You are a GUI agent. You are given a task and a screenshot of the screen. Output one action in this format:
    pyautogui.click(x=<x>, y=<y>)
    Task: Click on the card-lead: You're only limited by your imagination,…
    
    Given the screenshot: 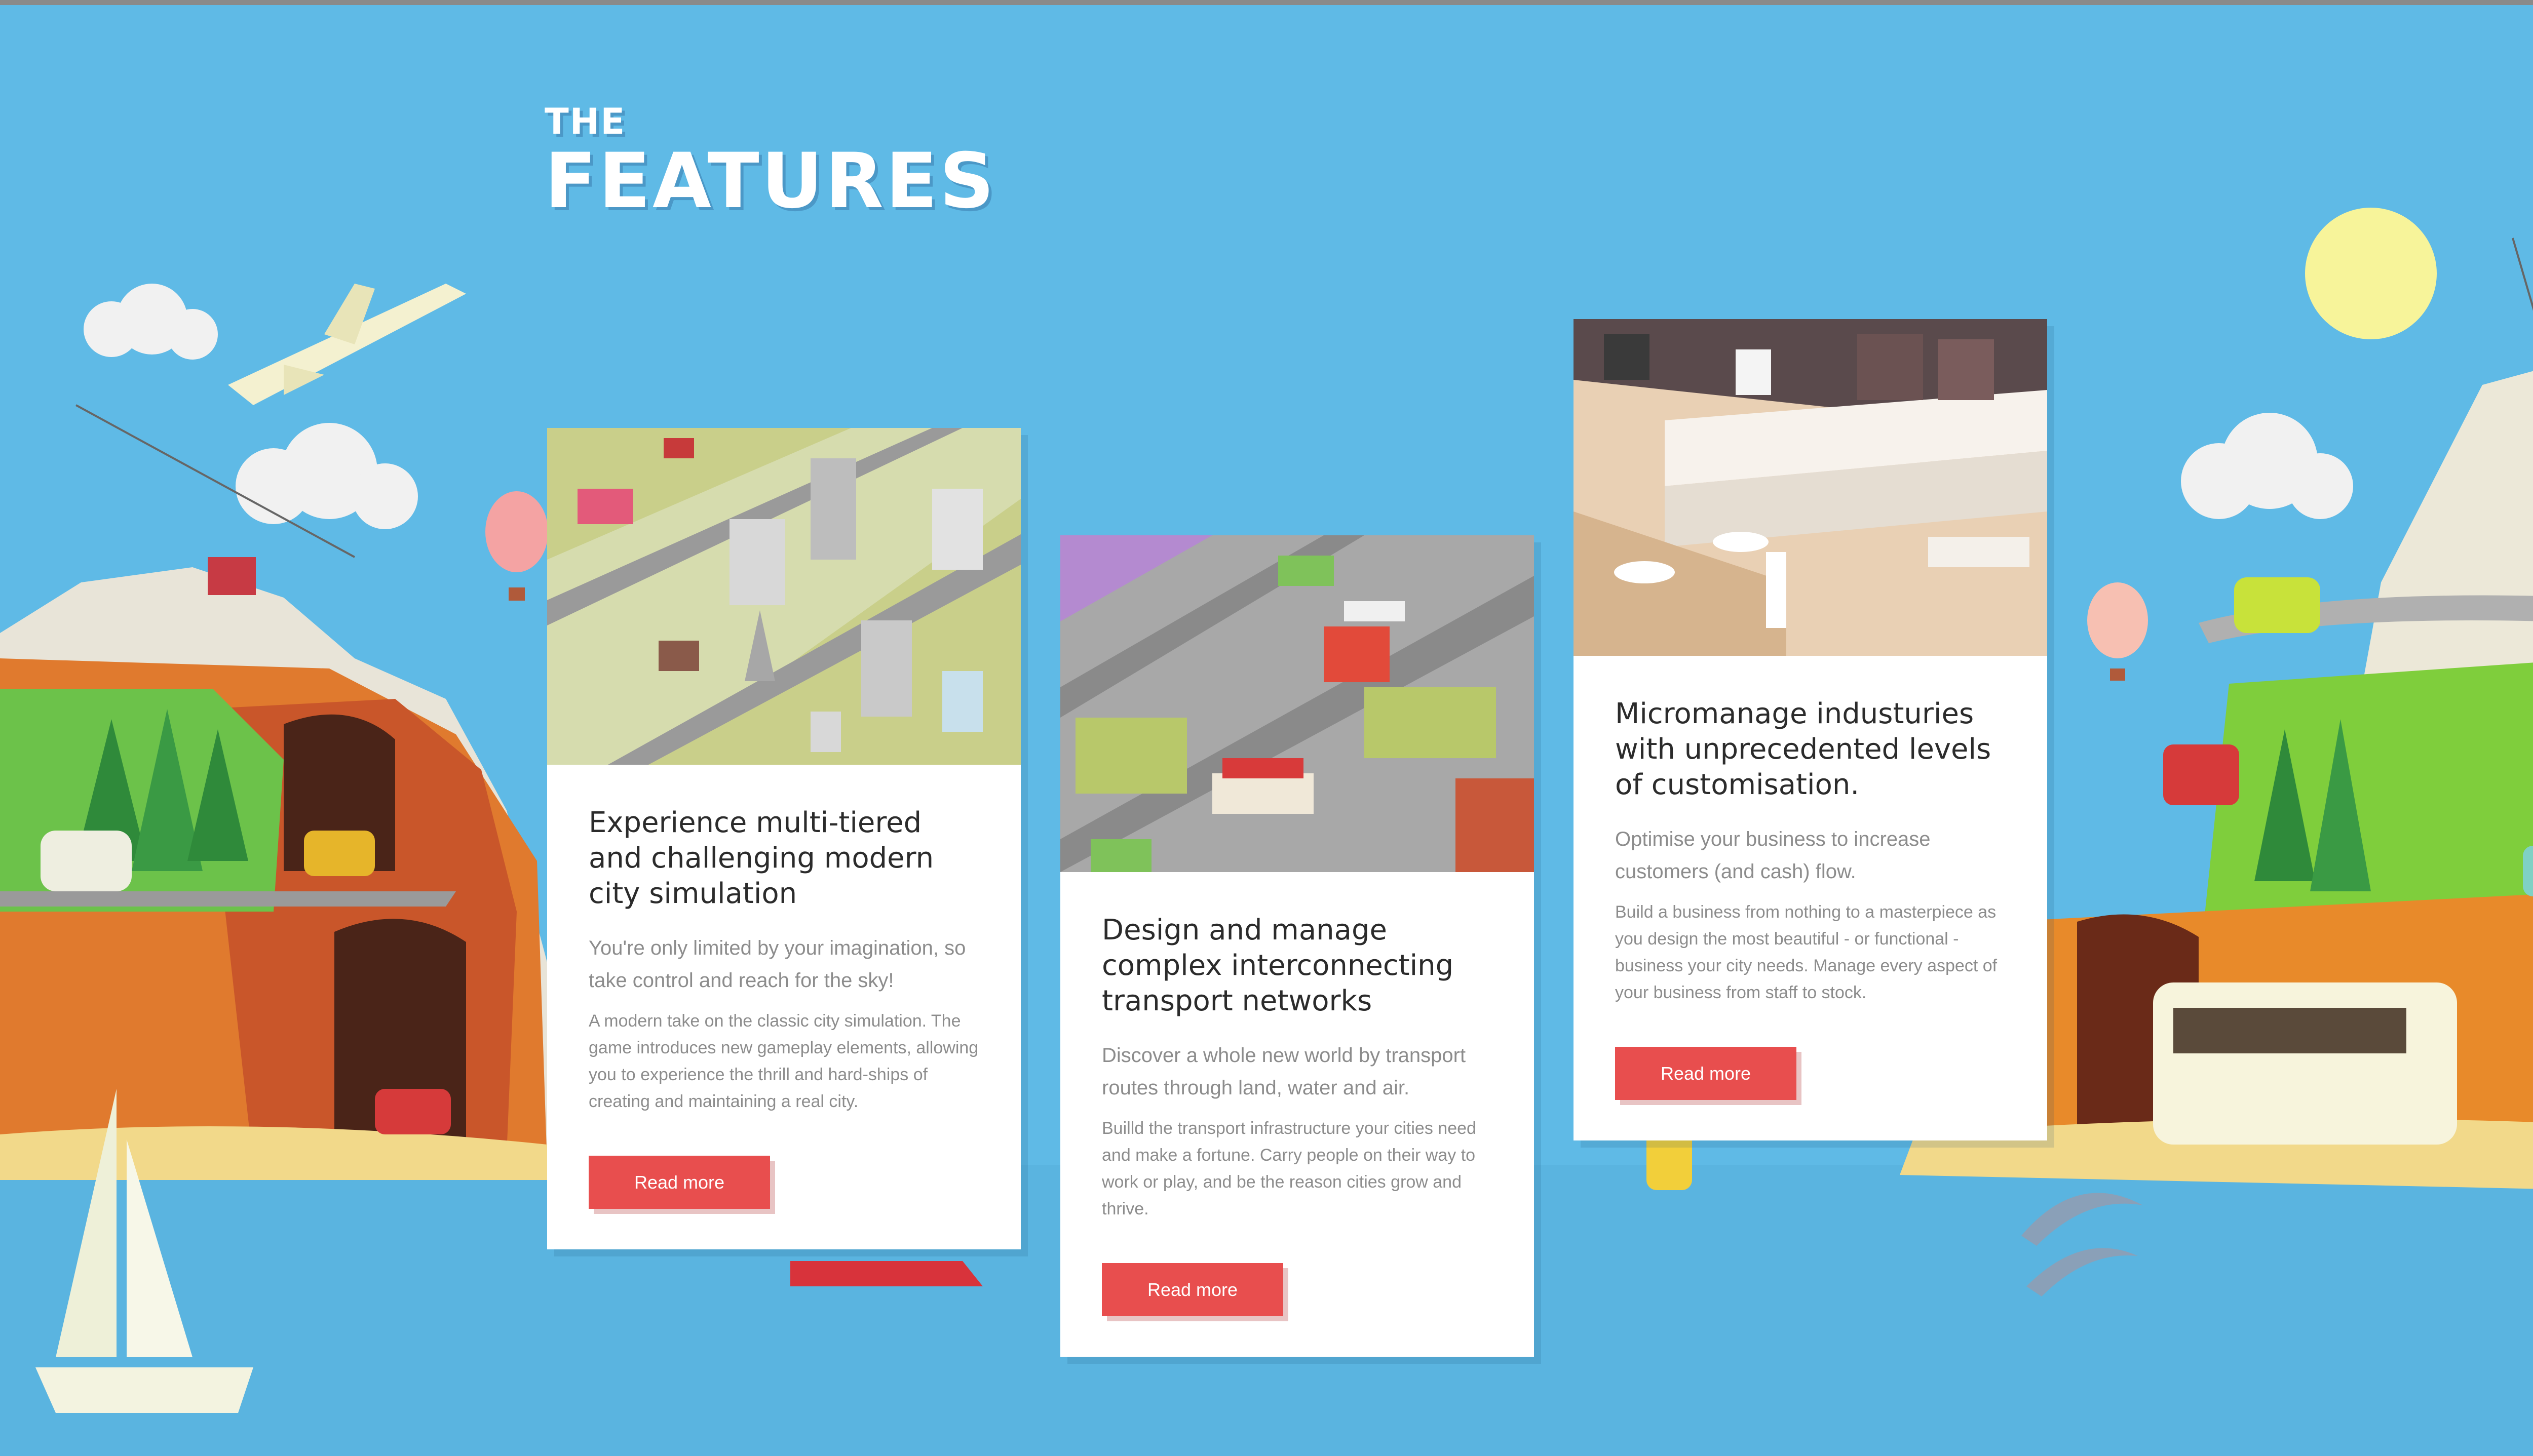 What is the action you would take?
    pyautogui.click(x=778, y=965)
    